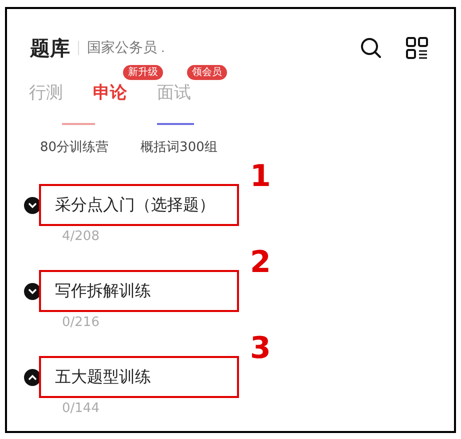  Describe the element at coordinates (135, 205) in the screenshot. I see `section-title: 采分点入门（选择题）` at that location.